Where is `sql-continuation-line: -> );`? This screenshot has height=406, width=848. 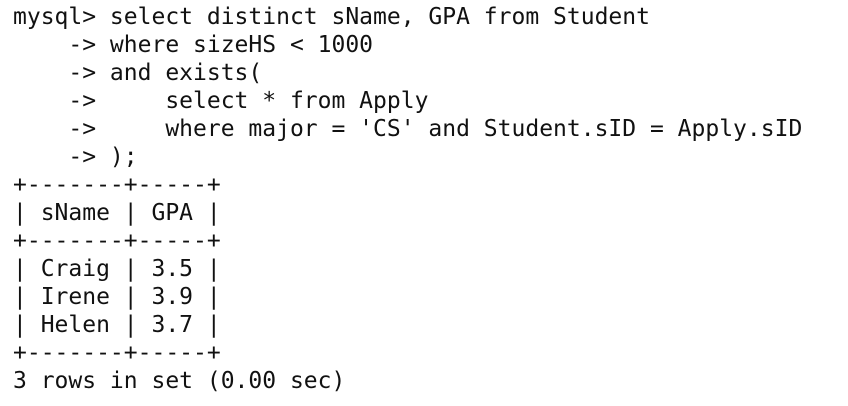 sql-continuation-line: -> ); is located at coordinates (75, 157).